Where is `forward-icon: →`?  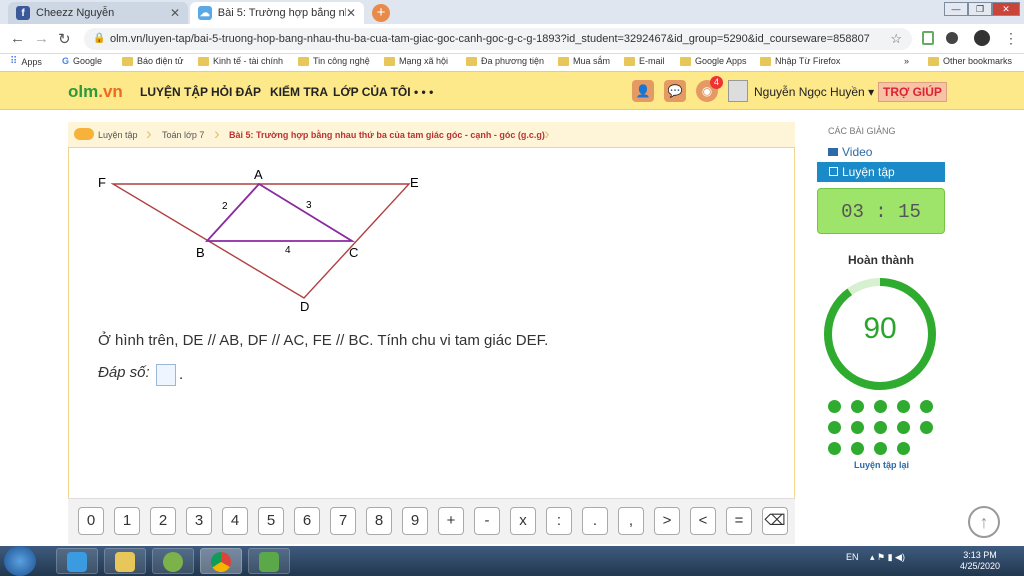
forward-icon: → is located at coordinates (41, 38).